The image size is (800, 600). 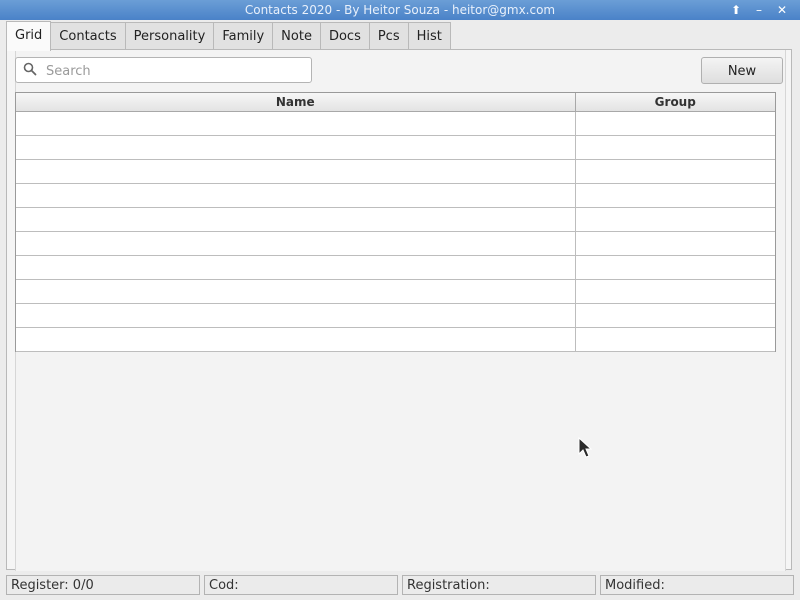 What do you see at coordinates (296, 102) in the screenshot?
I see `column-header-name: Name` at bounding box center [296, 102].